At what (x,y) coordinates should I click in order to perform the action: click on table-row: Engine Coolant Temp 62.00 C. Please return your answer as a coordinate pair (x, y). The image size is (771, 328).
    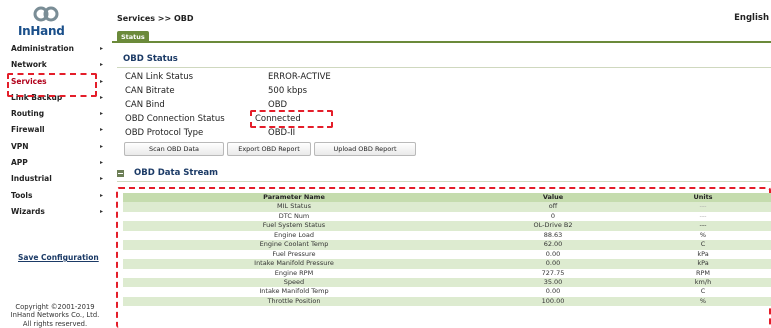
    Looking at the image, I should click on (447, 245).